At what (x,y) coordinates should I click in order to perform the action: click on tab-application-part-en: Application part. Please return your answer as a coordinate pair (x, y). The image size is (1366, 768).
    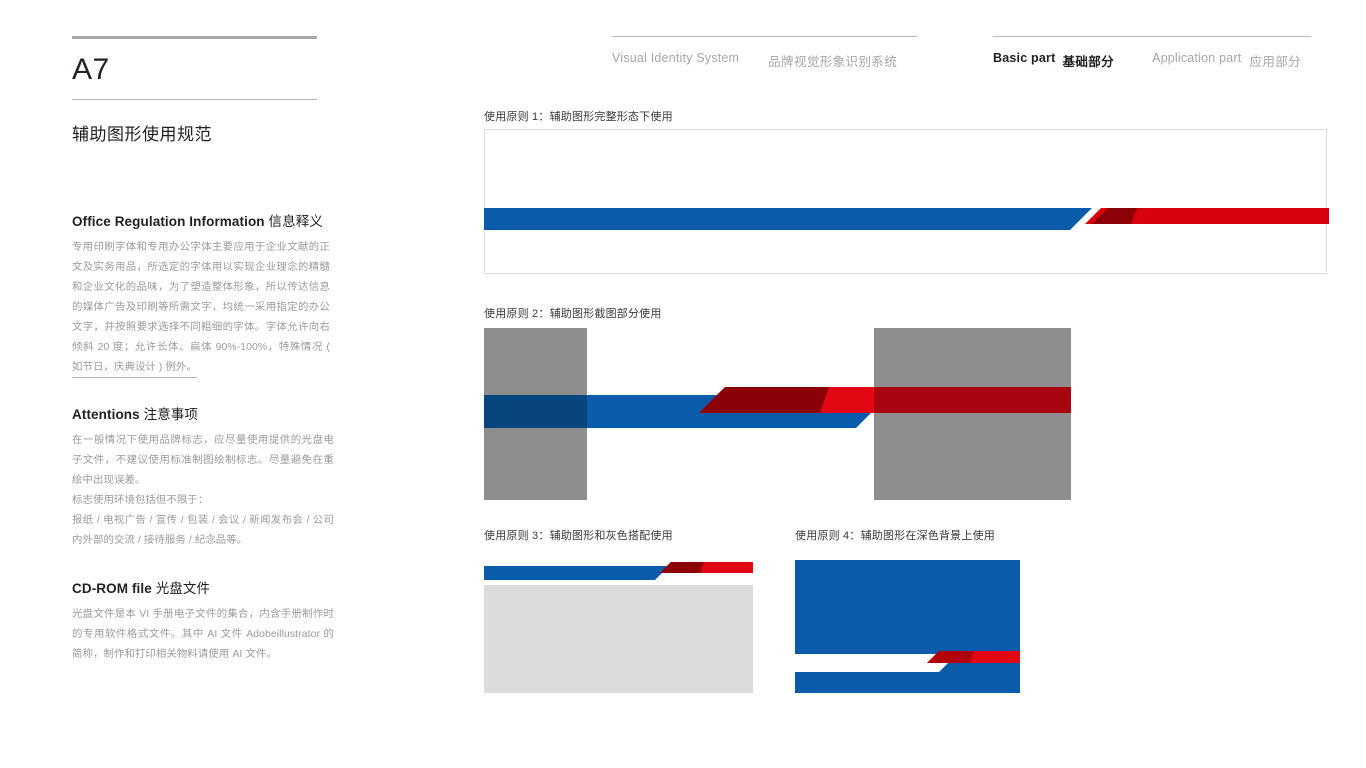
    Looking at the image, I should click on (1196, 60).